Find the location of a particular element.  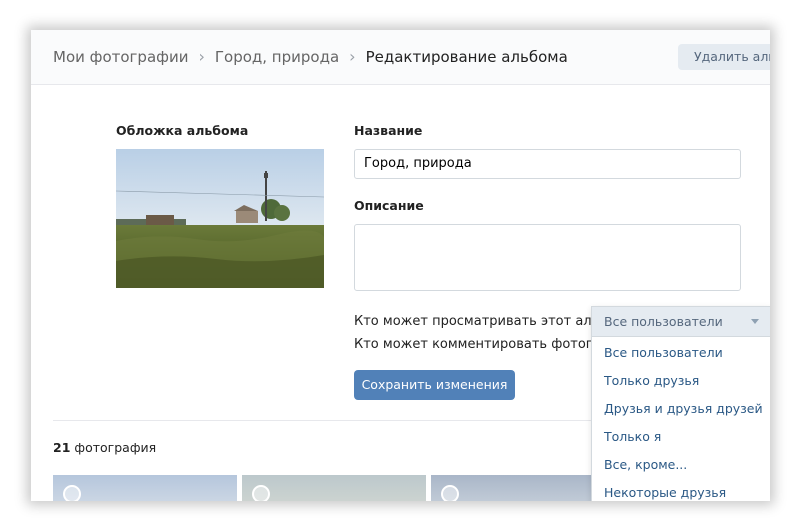

cover-photo is located at coordinates (220, 218).